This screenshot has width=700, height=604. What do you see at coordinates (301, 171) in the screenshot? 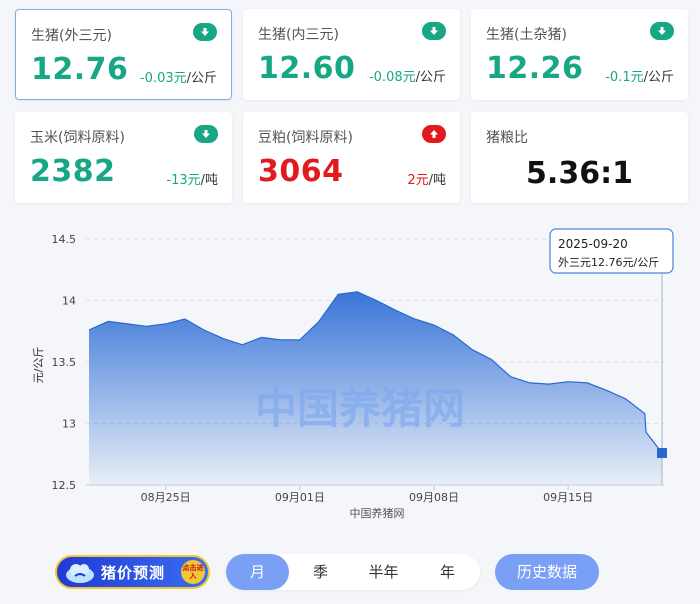
I see `card-price: 3064` at bounding box center [301, 171].